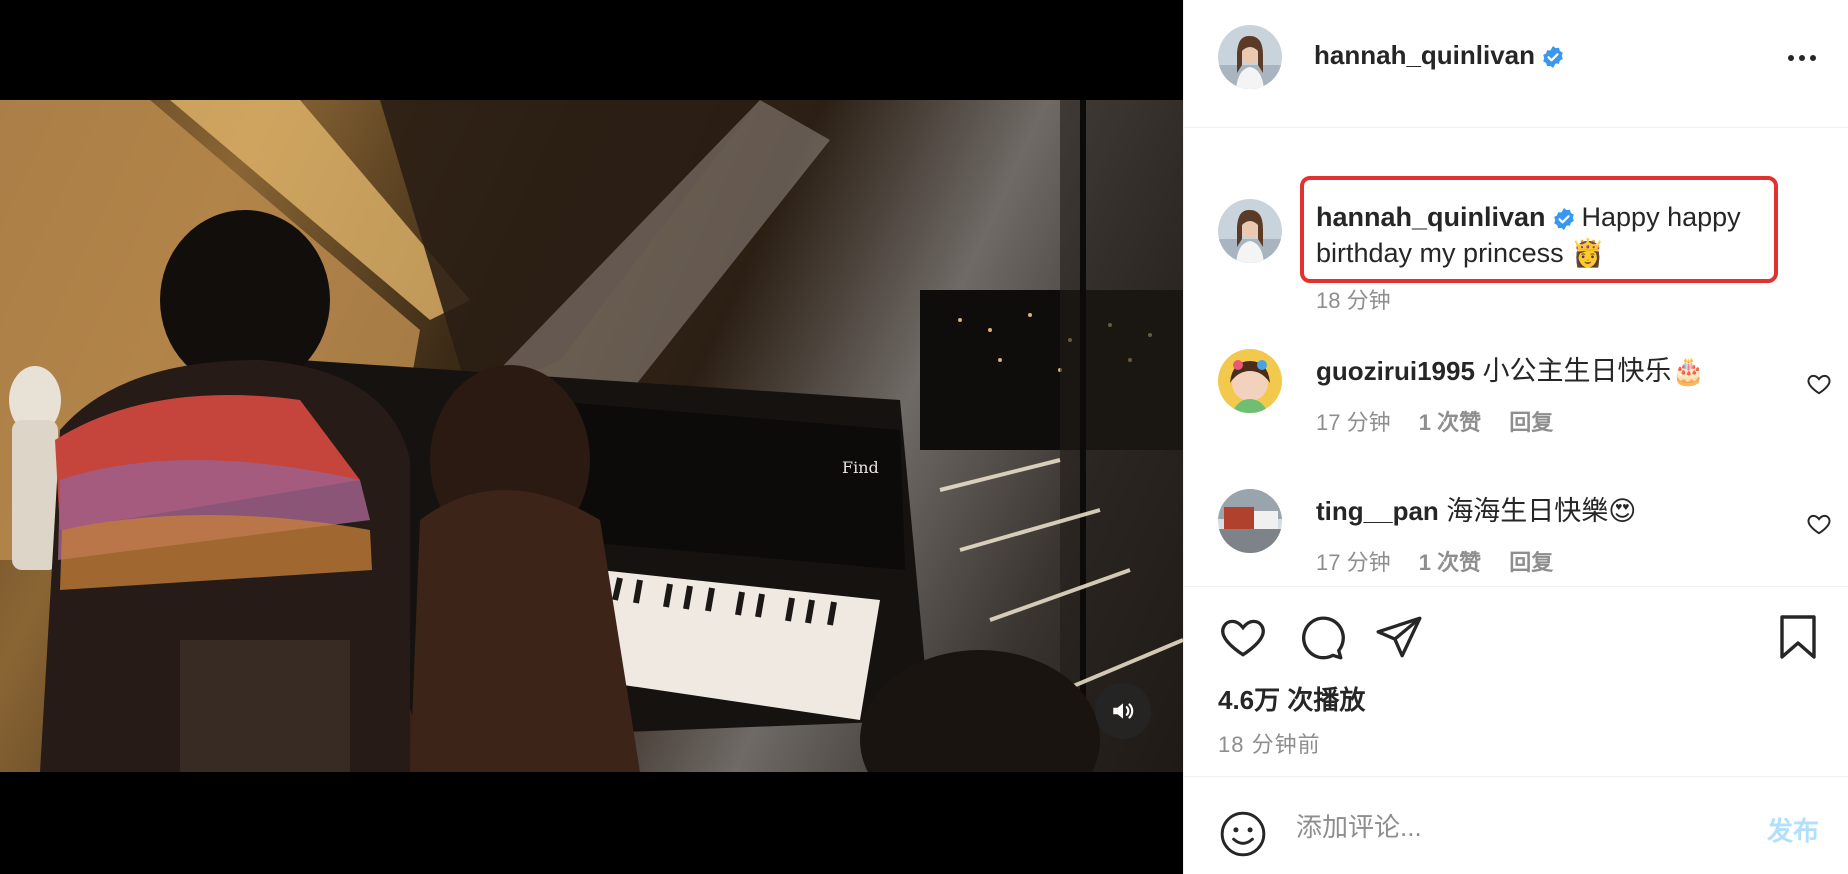 This screenshot has width=1848, height=874. What do you see at coordinates (1431, 217) in the screenshot?
I see `caption-author: hannah_quinlivan` at bounding box center [1431, 217].